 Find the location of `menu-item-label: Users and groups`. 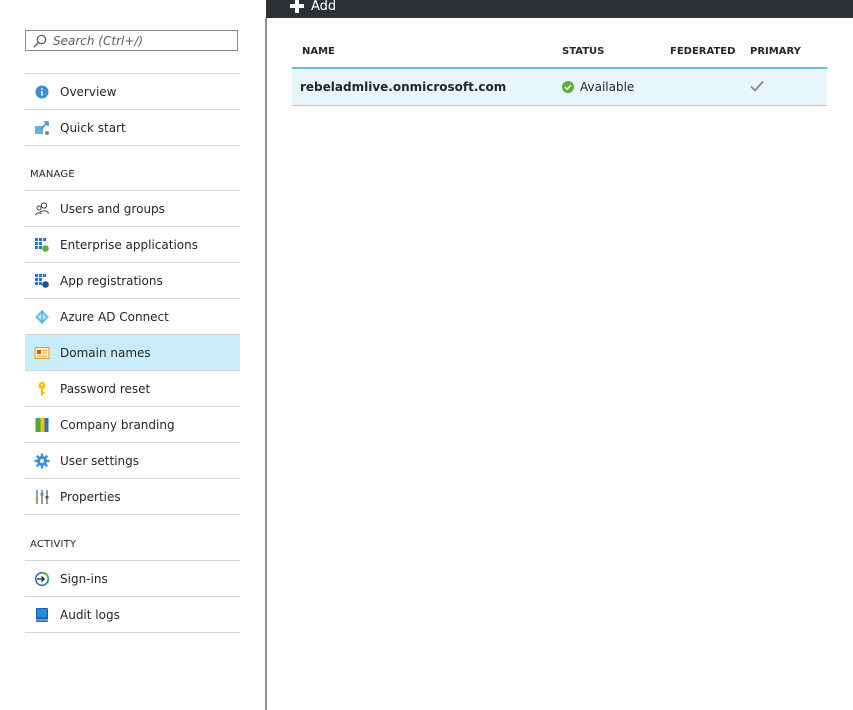

menu-item-label: Users and groups is located at coordinates (112, 208).